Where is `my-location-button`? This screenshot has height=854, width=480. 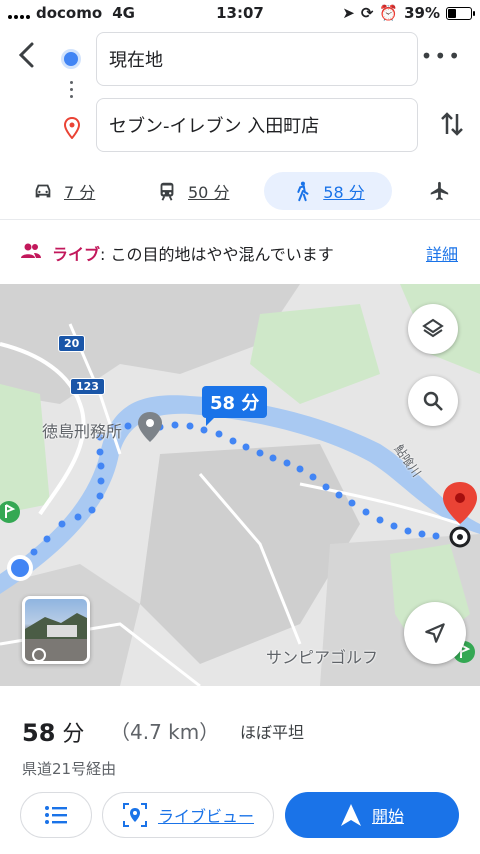
my-location-button is located at coordinates (435, 633).